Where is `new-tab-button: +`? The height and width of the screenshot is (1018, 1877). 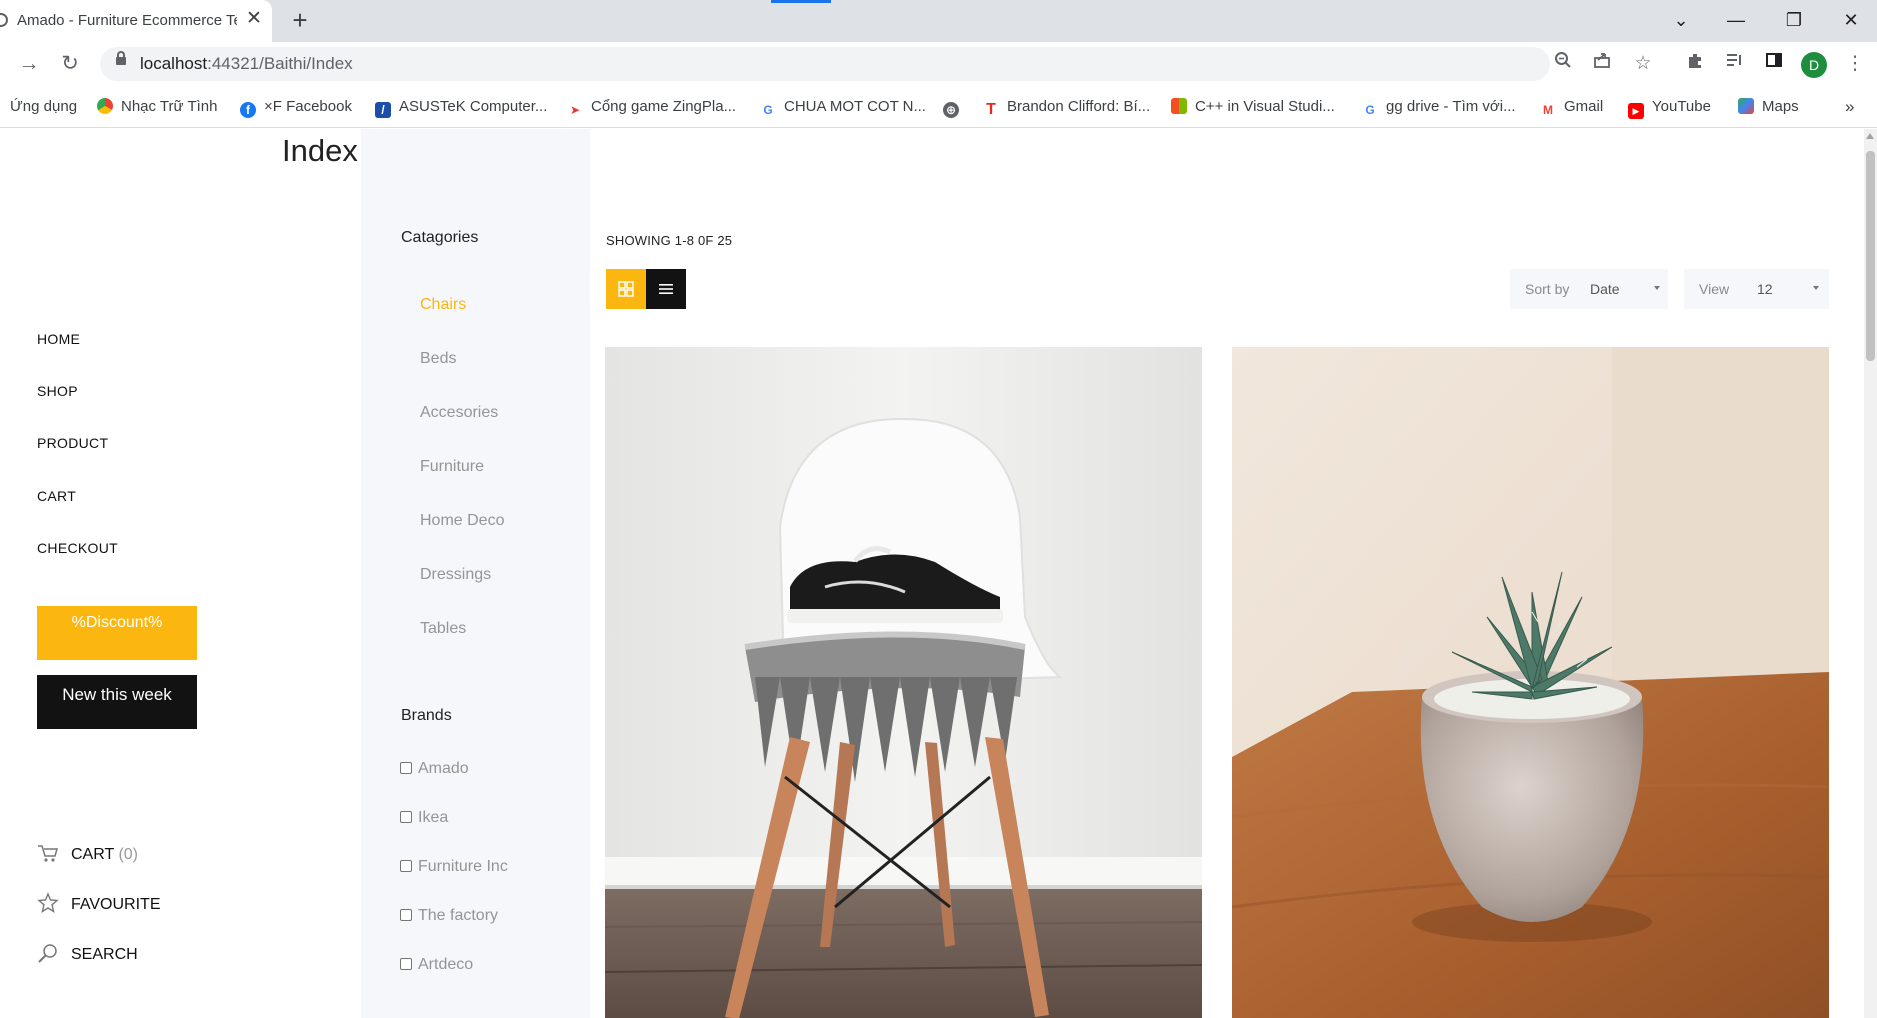
new-tab-button: + is located at coordinates (300, 20).